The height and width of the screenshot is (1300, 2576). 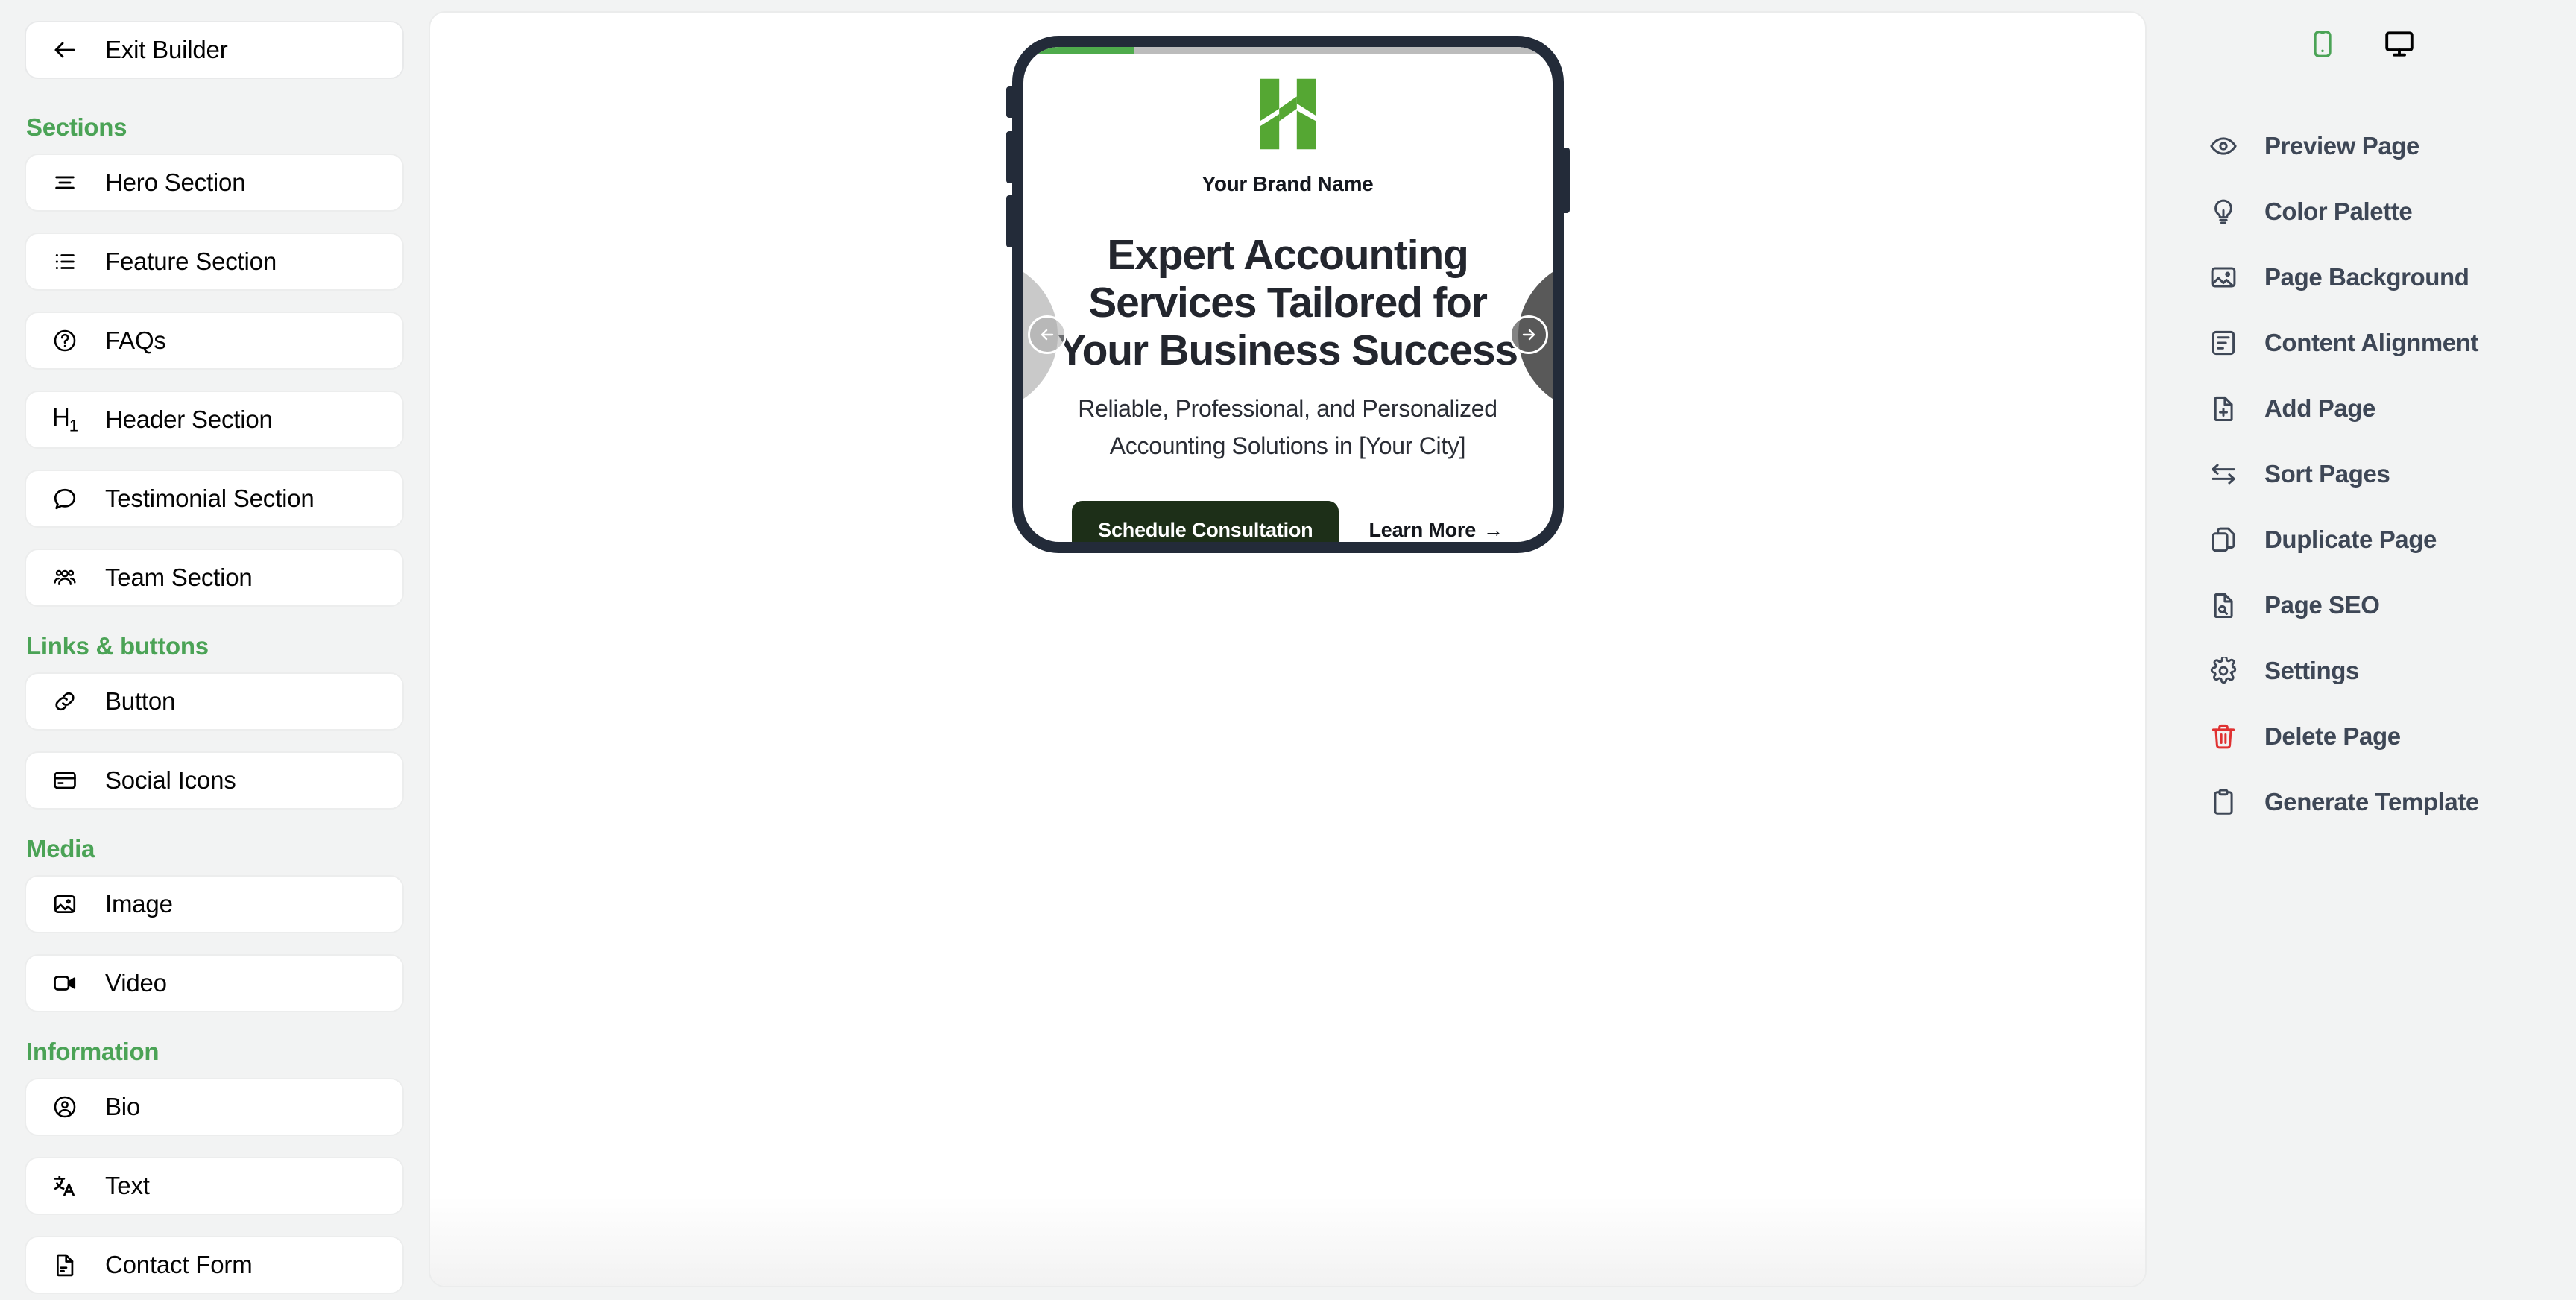 What do you see at coordinates (2322, 44) in the screenshot?
I see `mobile-phone-icon` at bounding box center [2322, 44].